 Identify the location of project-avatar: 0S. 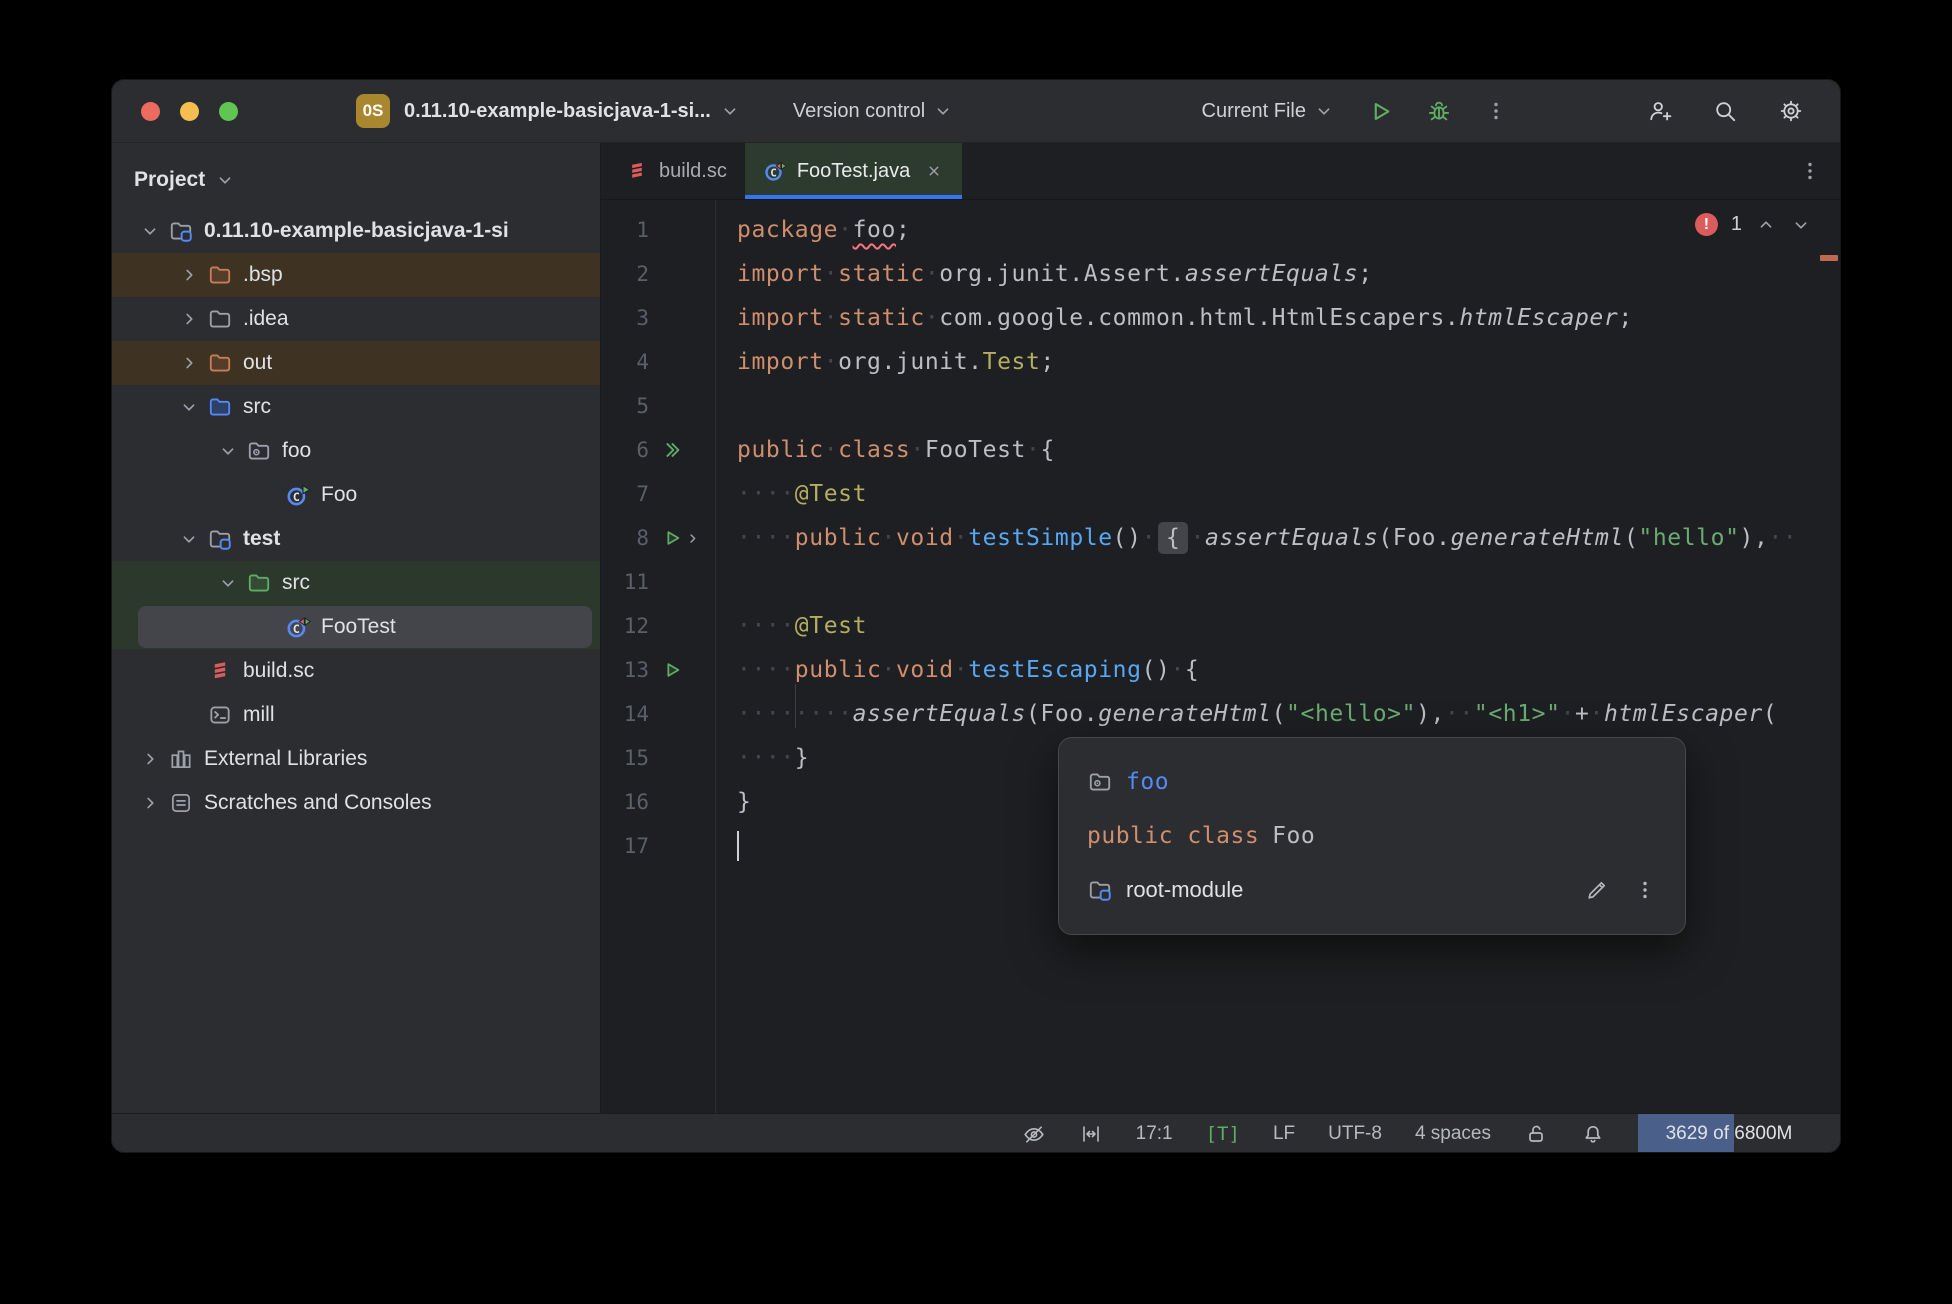
(373, 111).